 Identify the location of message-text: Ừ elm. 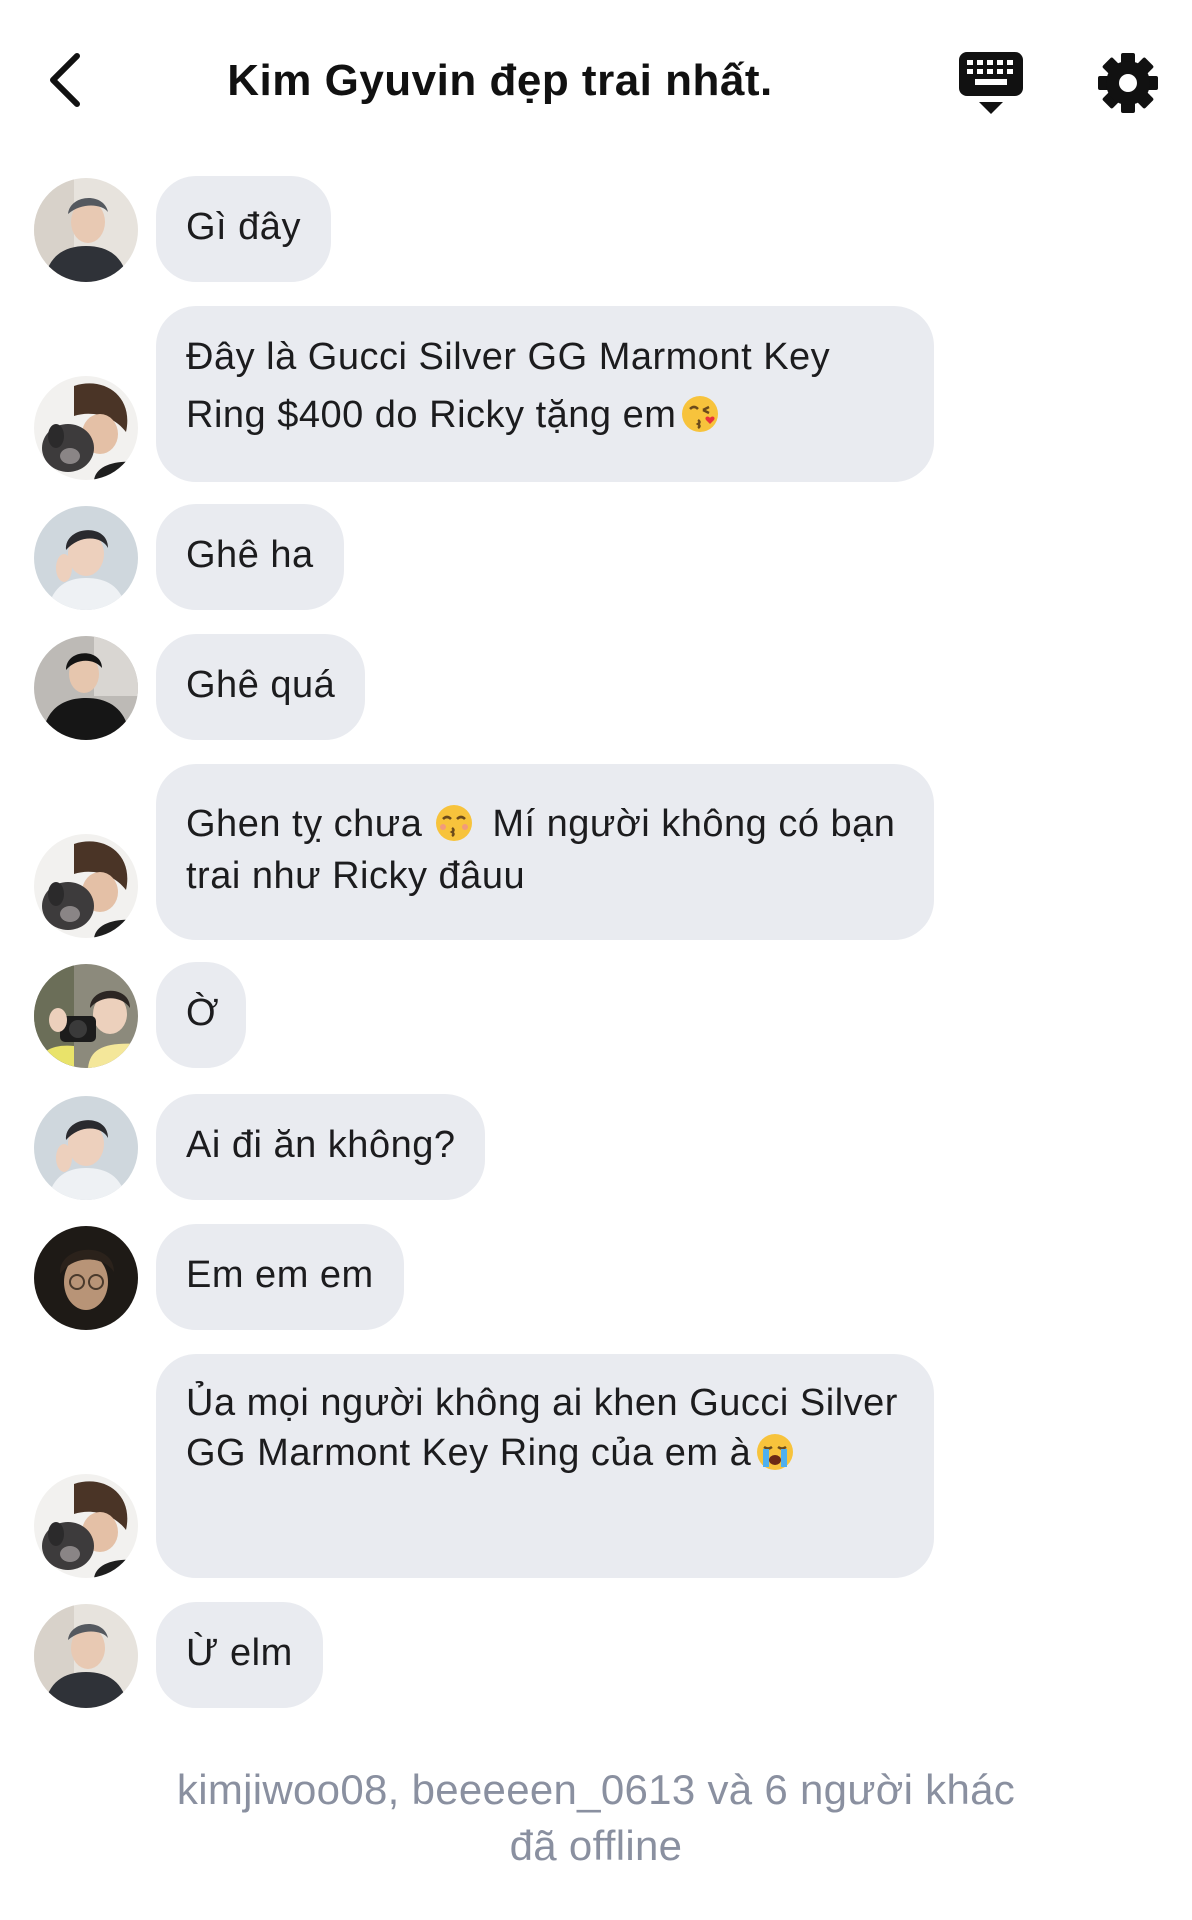
(239, 1653).